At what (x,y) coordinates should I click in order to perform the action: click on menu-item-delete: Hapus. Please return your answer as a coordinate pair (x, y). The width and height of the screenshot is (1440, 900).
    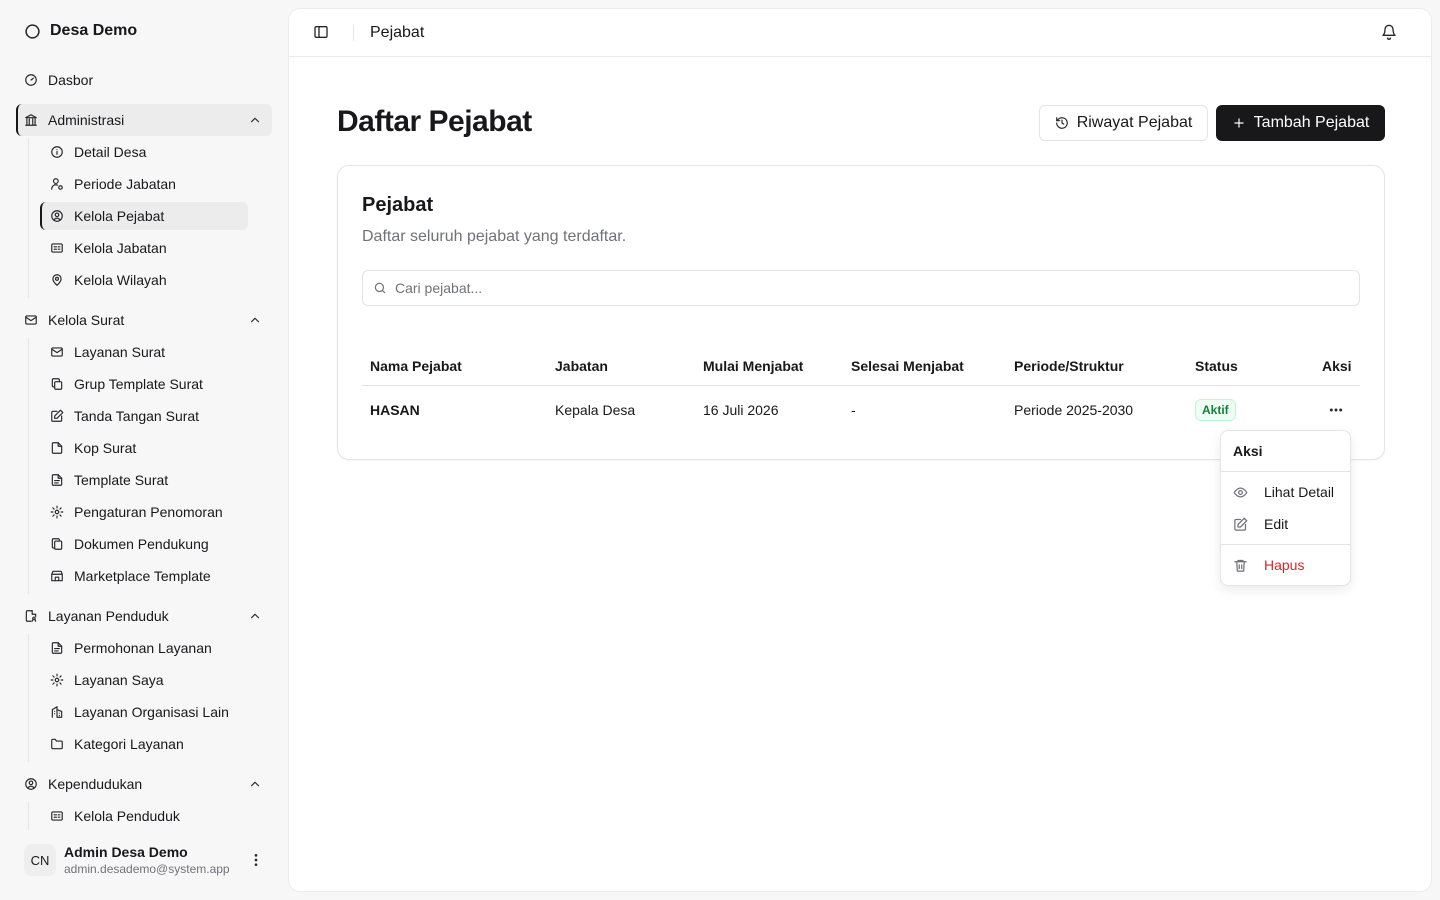
    Looking at the image, I should click on (1288, 565).